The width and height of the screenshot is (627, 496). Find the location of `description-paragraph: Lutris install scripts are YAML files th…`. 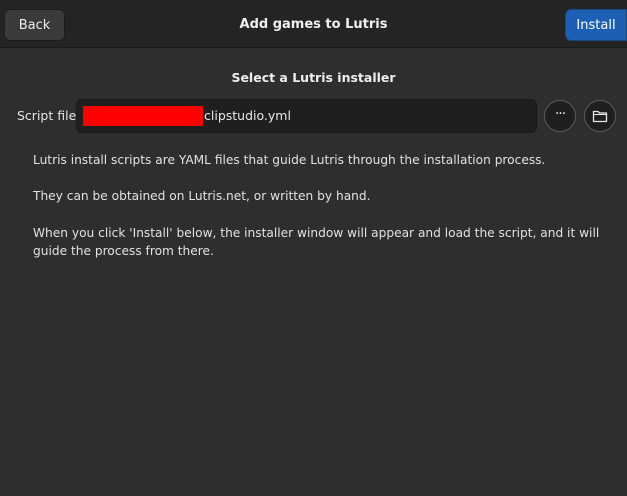

description-paragraph: Lutris install scripts are YAML files th… is located at coordinates (289, 160).